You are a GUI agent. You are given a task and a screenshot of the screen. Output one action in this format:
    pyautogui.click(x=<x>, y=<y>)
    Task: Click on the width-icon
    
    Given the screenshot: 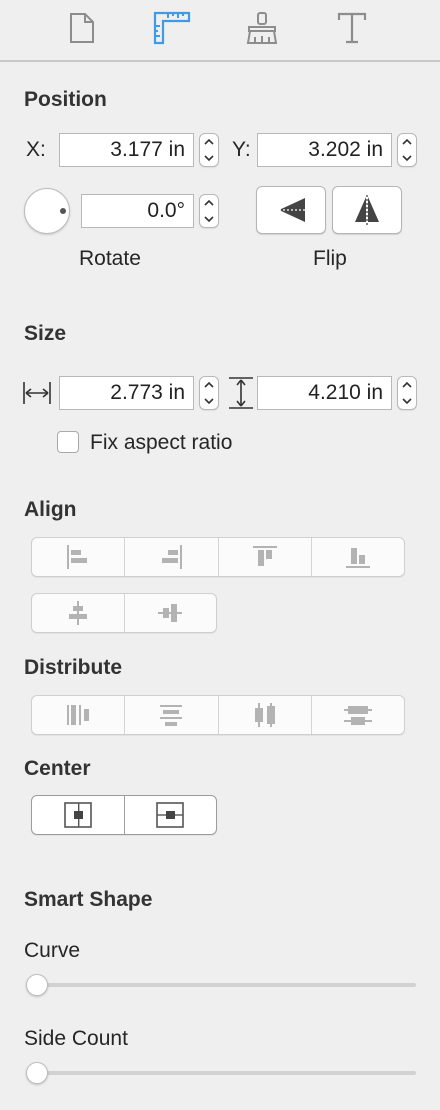 What is the action you would take?
    pyautogui.click(x=37, y=393)
    